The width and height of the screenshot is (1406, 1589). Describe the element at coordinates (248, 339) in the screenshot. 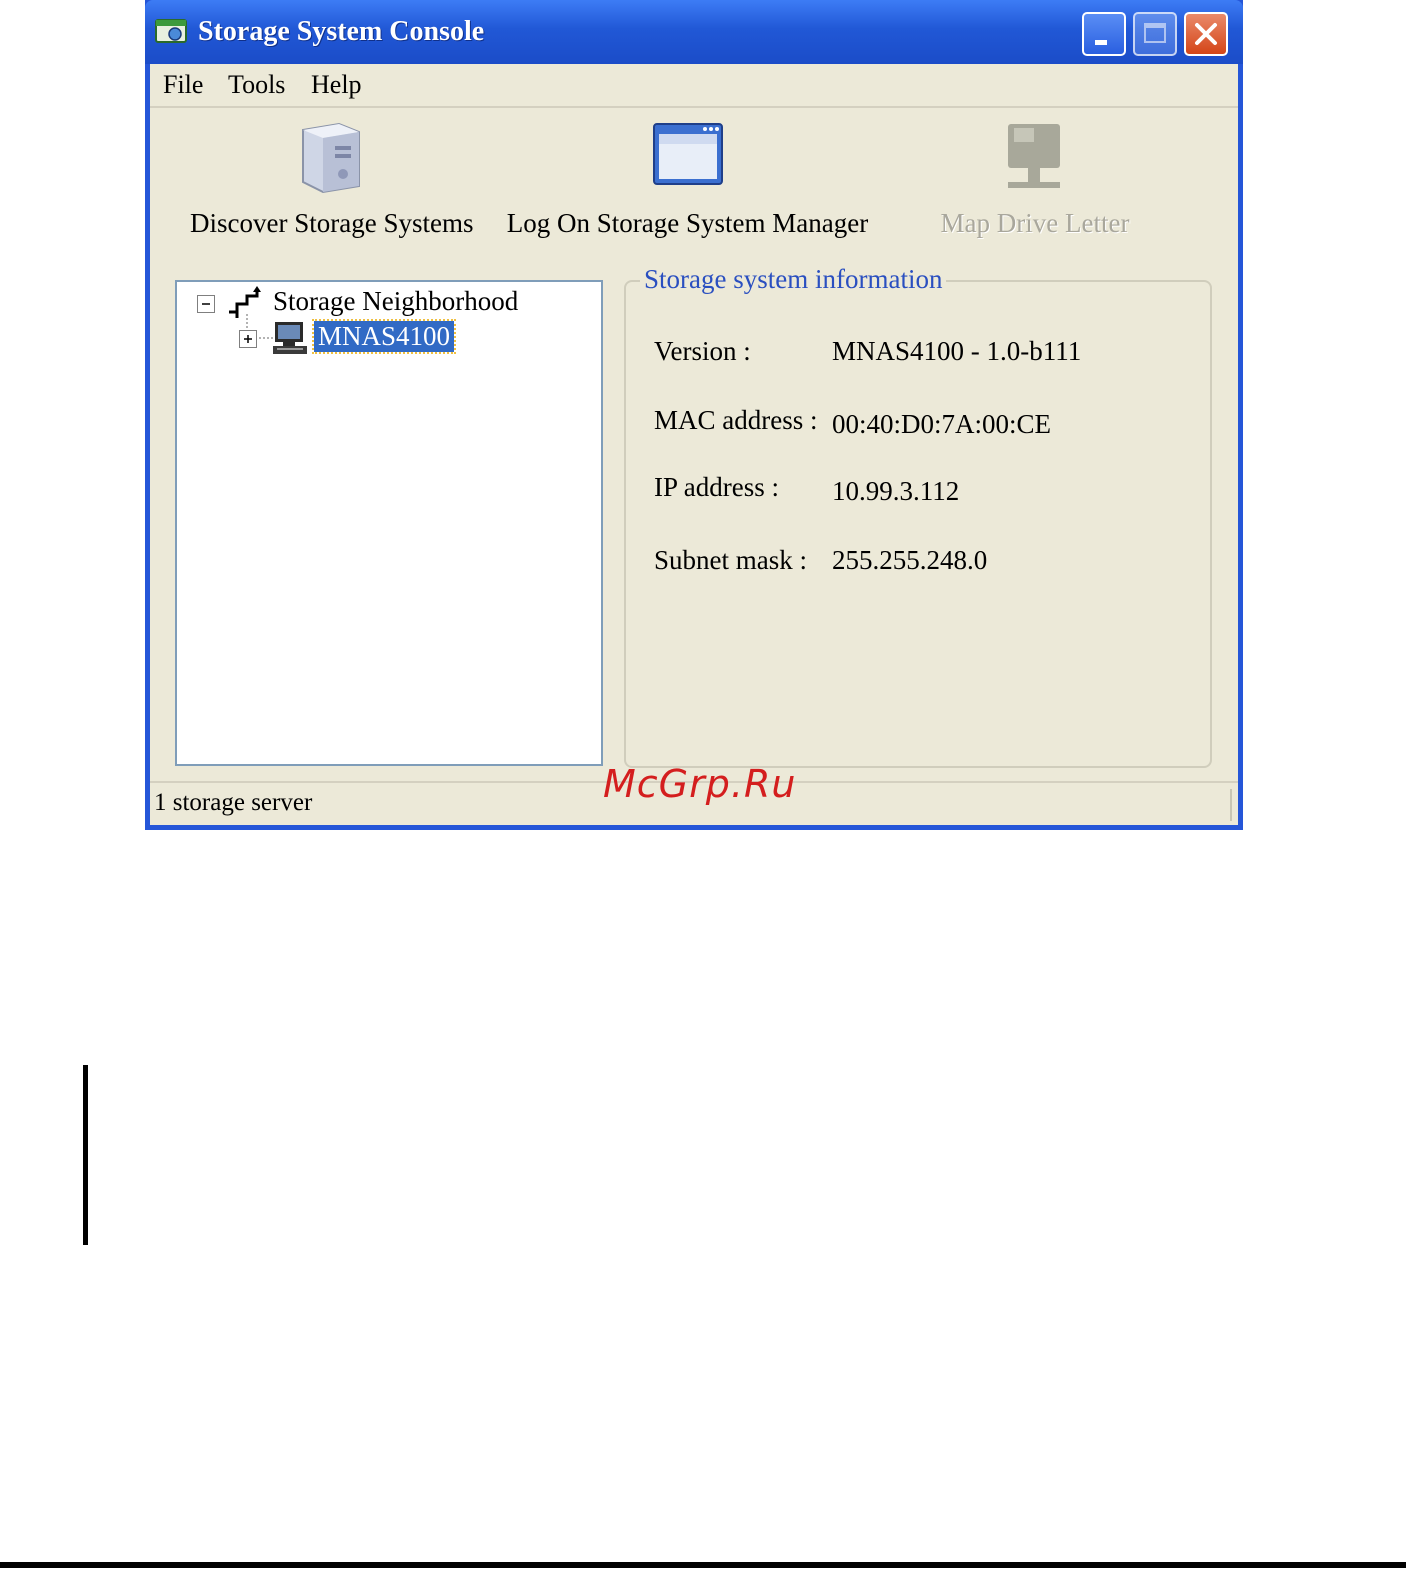

I see `expand-node-icon` at that location.